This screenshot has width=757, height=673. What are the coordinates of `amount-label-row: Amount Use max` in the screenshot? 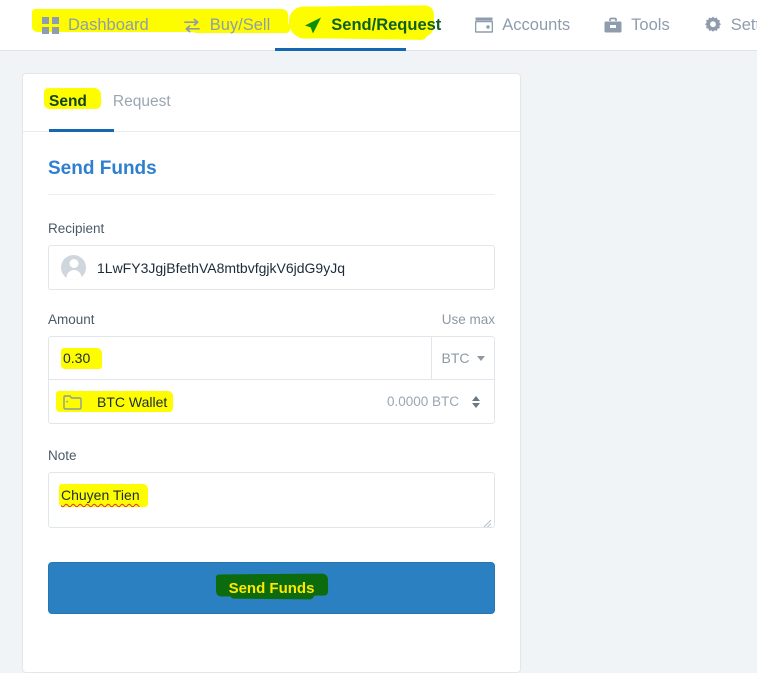 It's located at (271, 319).